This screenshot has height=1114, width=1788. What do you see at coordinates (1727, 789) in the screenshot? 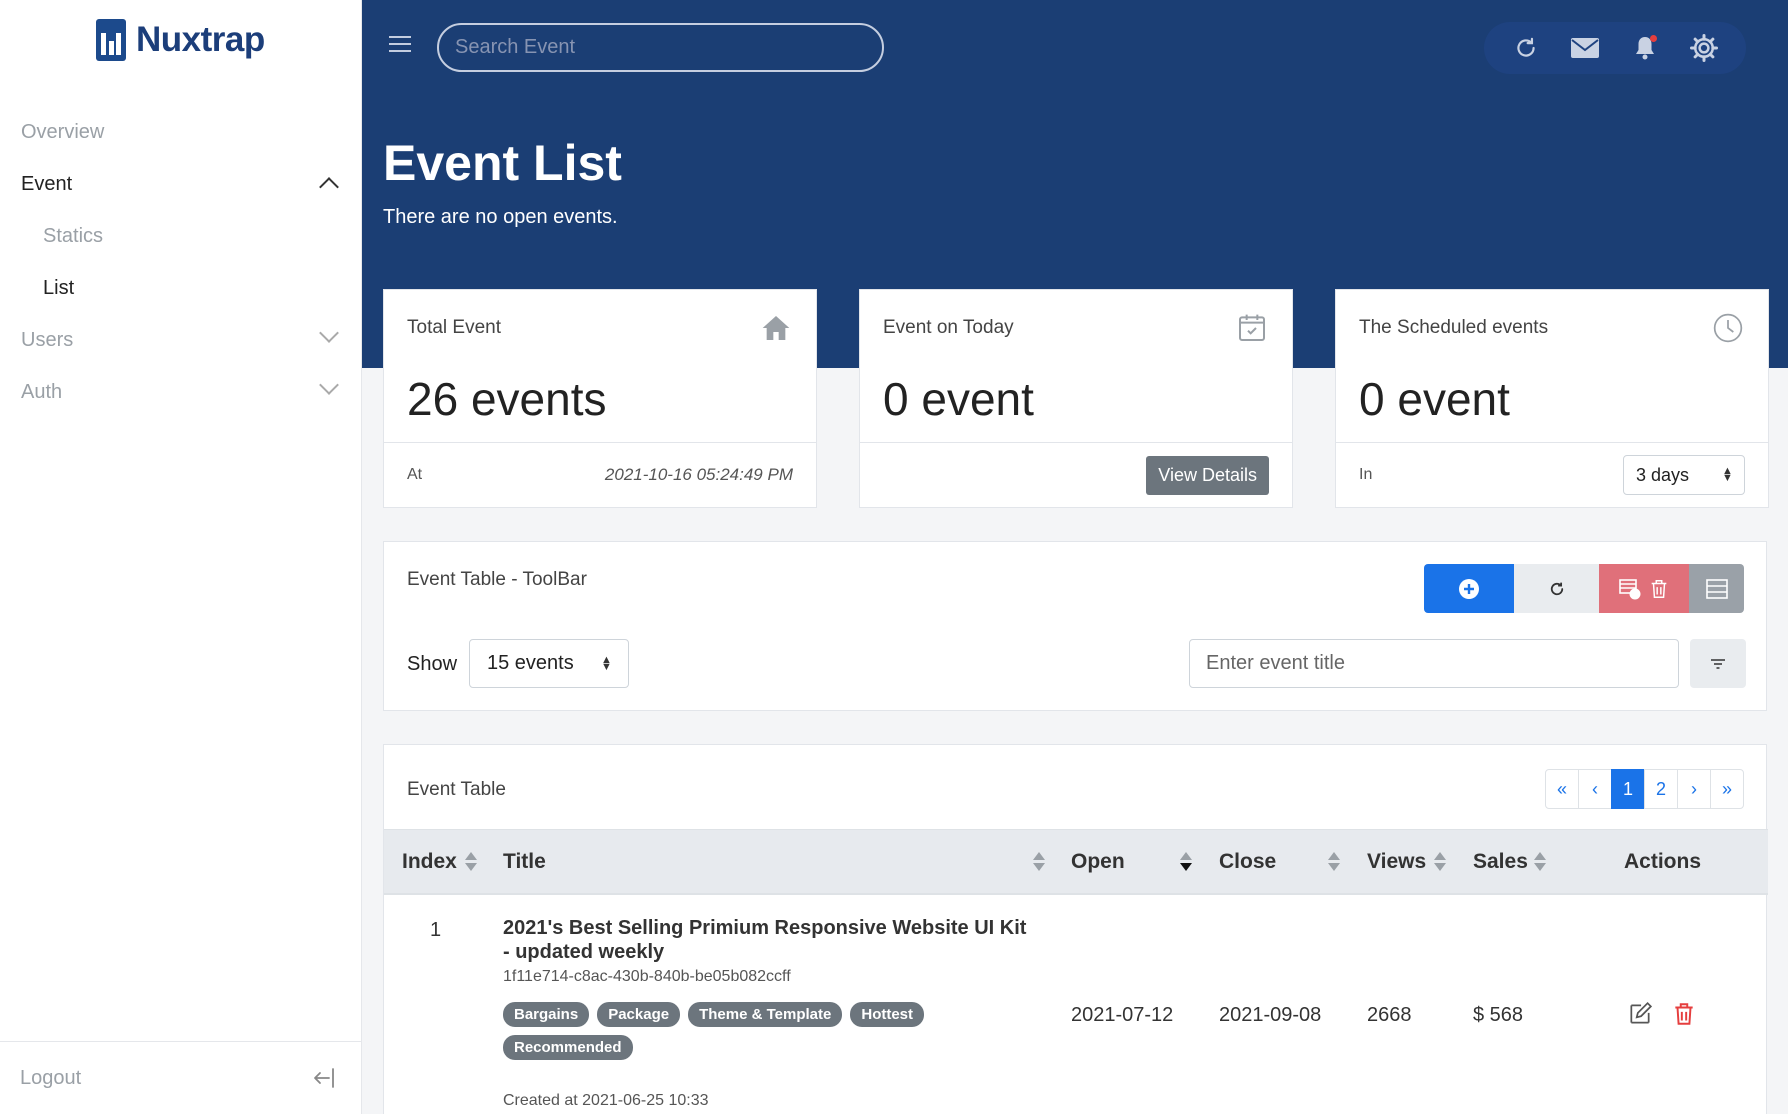
I see `page-last-button: »` at bounding box center [1727, 789].